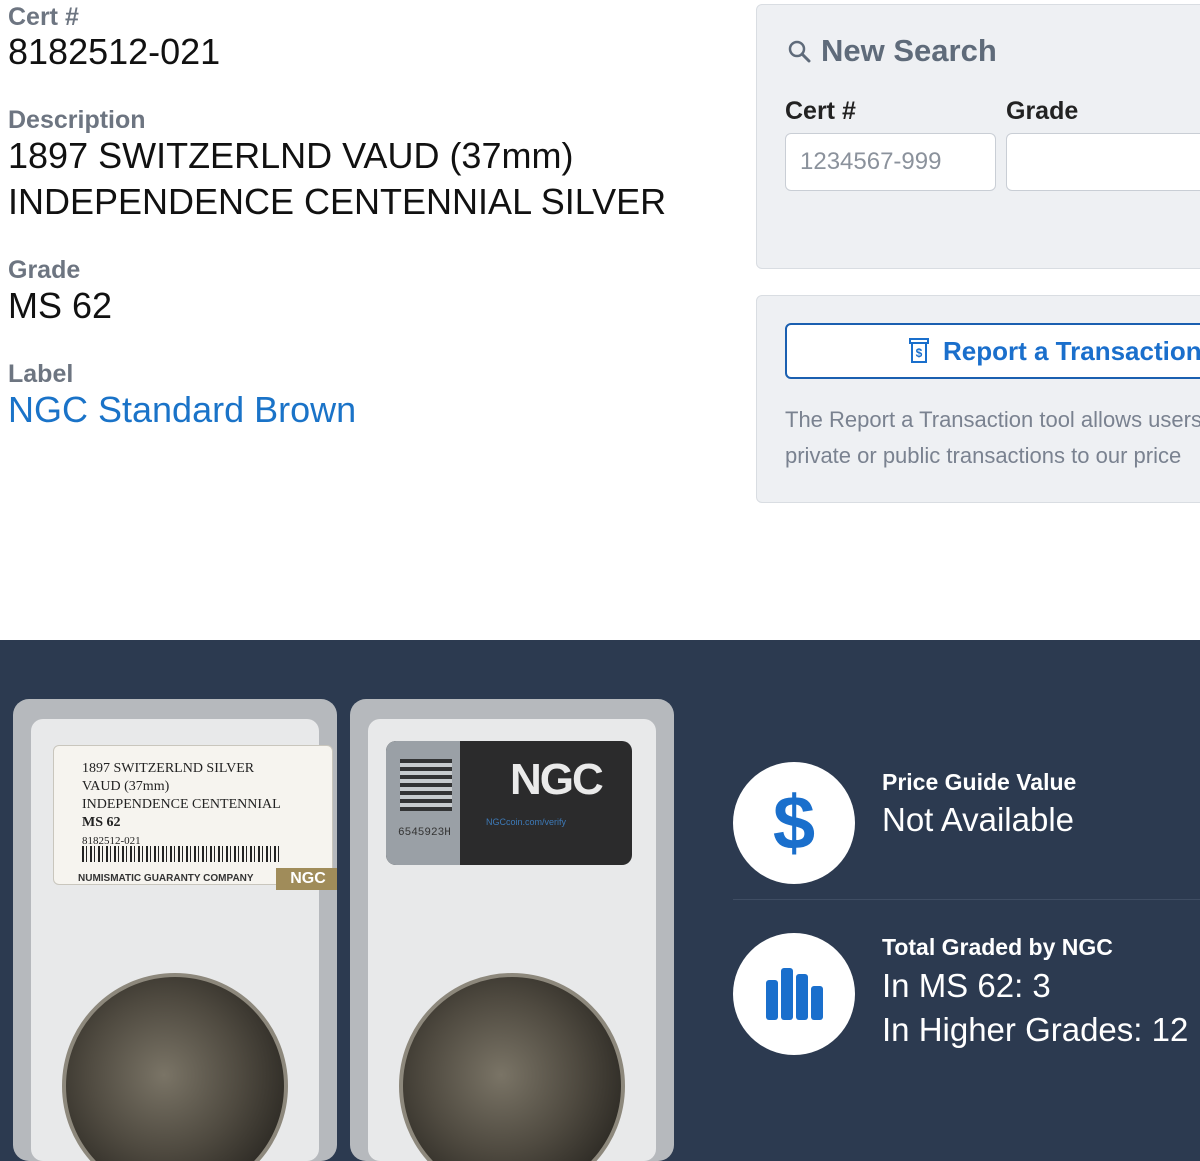 The image size is (1200, 1161). What do you see at coordinates (526, 822) in the screenshot?
I see `verify-url: NGCcoin.com/verify` at bounding box center [526, 822].